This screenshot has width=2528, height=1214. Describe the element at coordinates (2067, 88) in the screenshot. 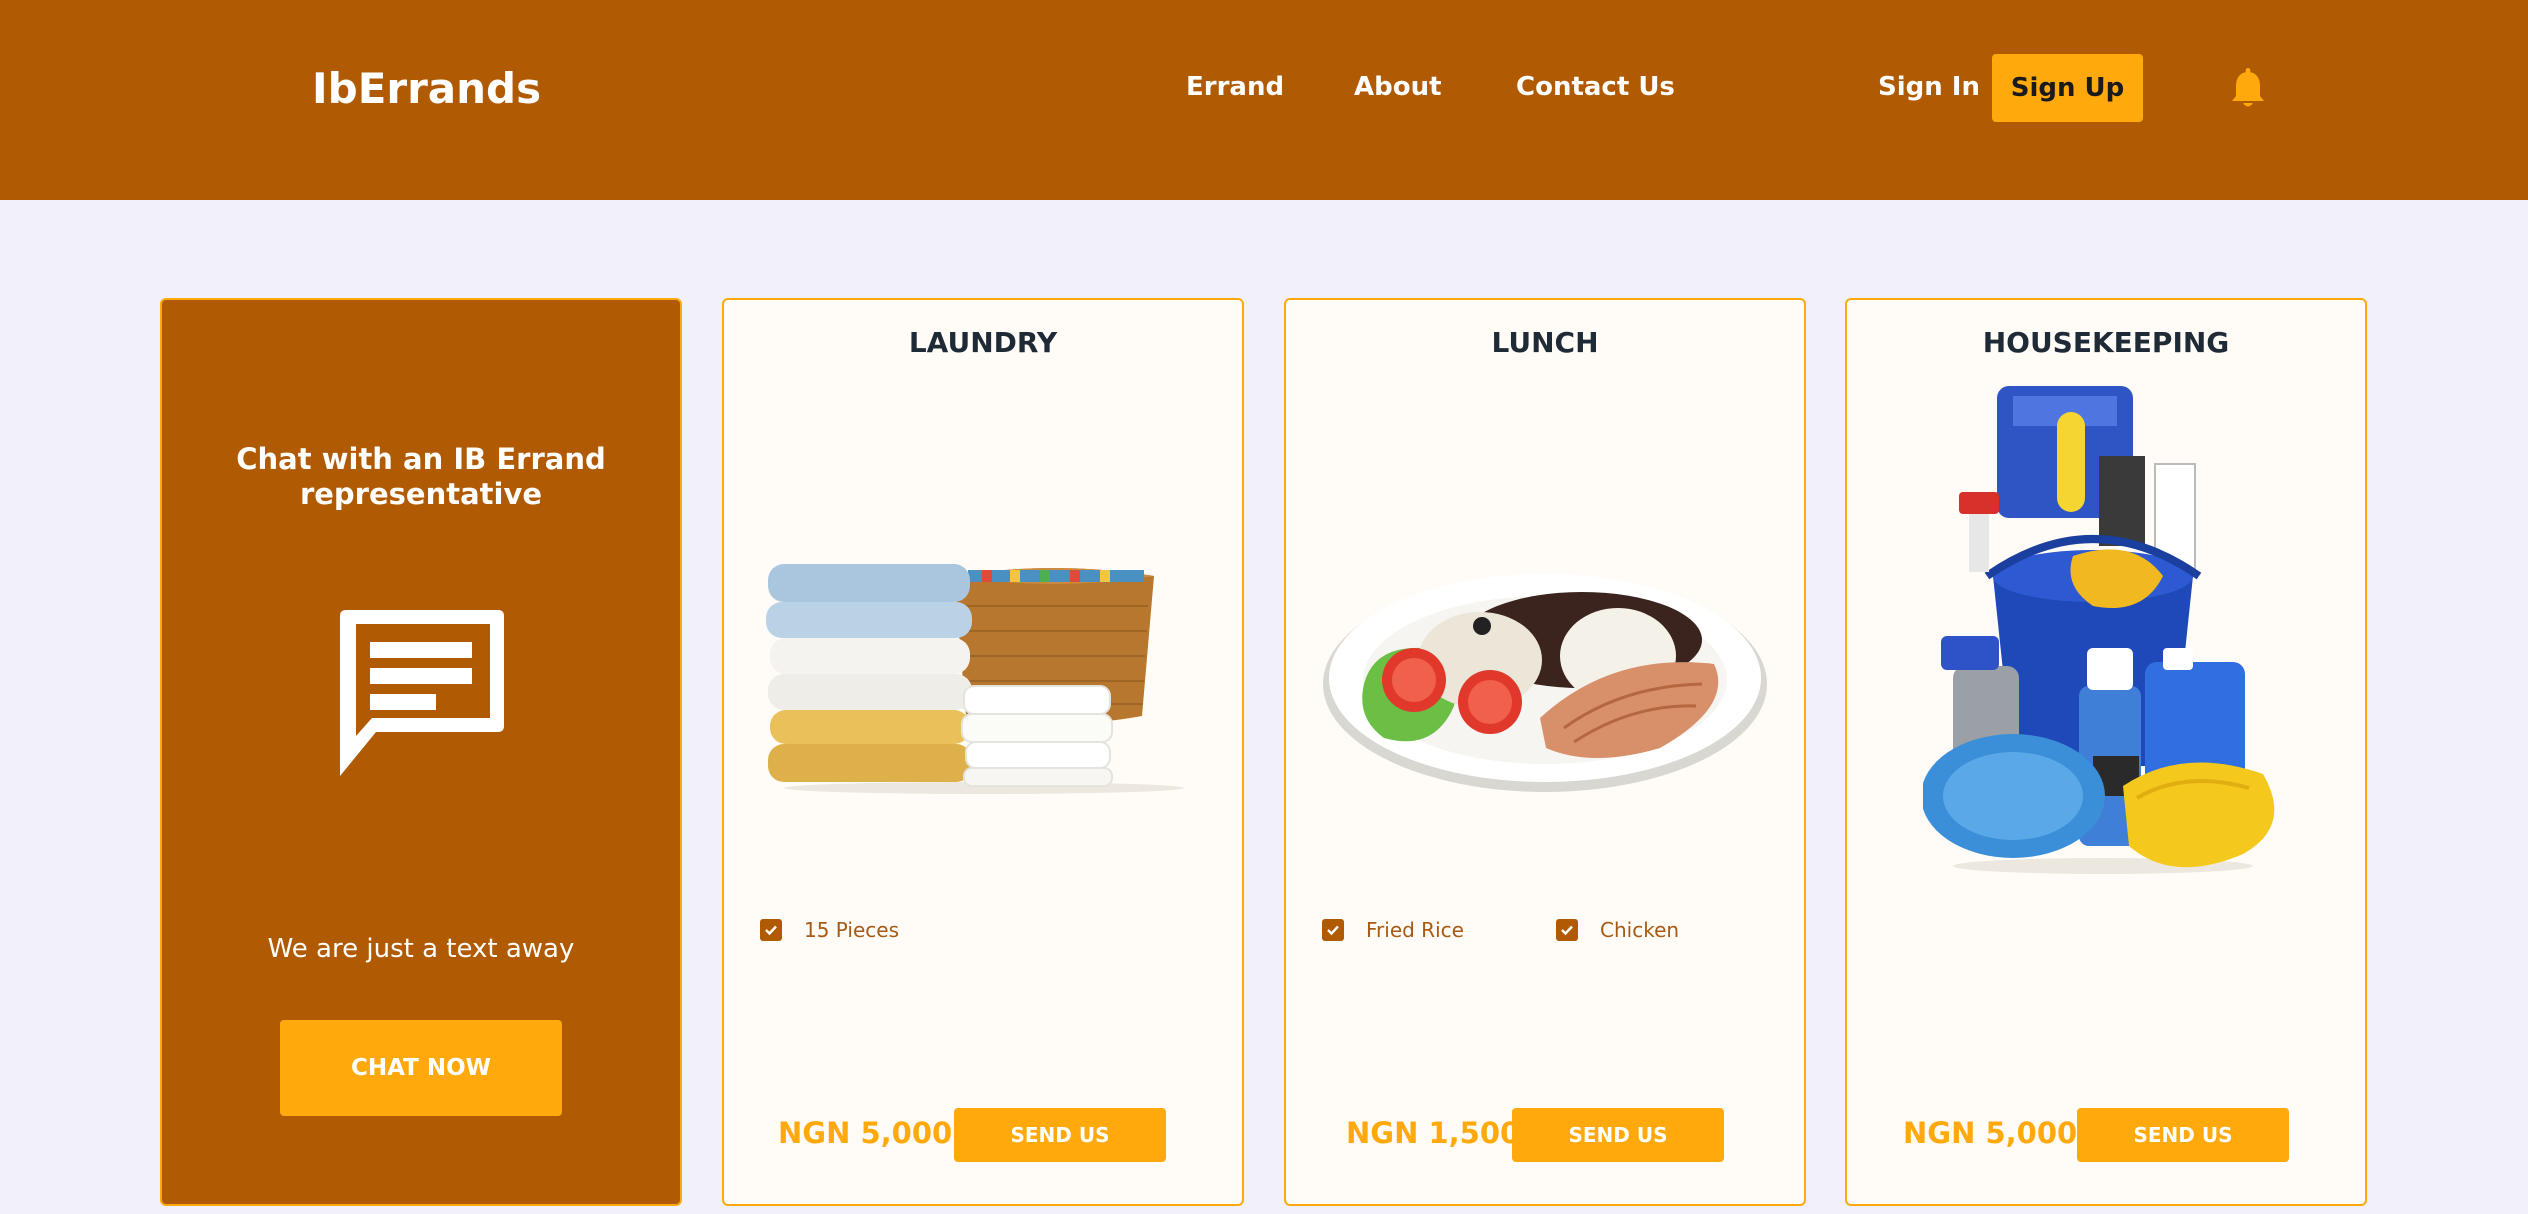

I see `sign-up-button: Sign Up` at that location.